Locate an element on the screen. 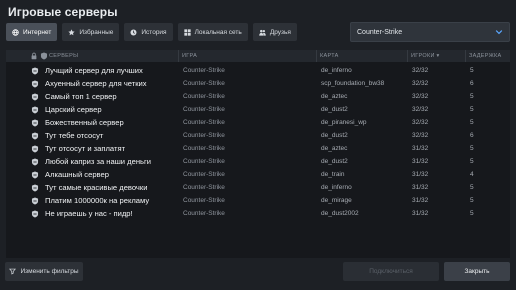 Image resolution: width=516 pixels, height=290 pixels. tab-friends: Друзья is located at coordinates (274, 32).